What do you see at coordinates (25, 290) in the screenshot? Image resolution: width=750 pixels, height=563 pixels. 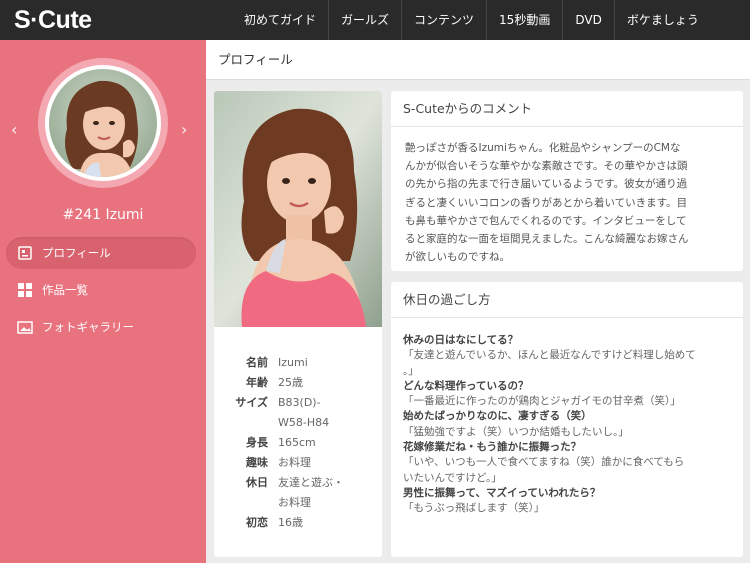 I see `grid-icon` at bounding box center [25, 290].